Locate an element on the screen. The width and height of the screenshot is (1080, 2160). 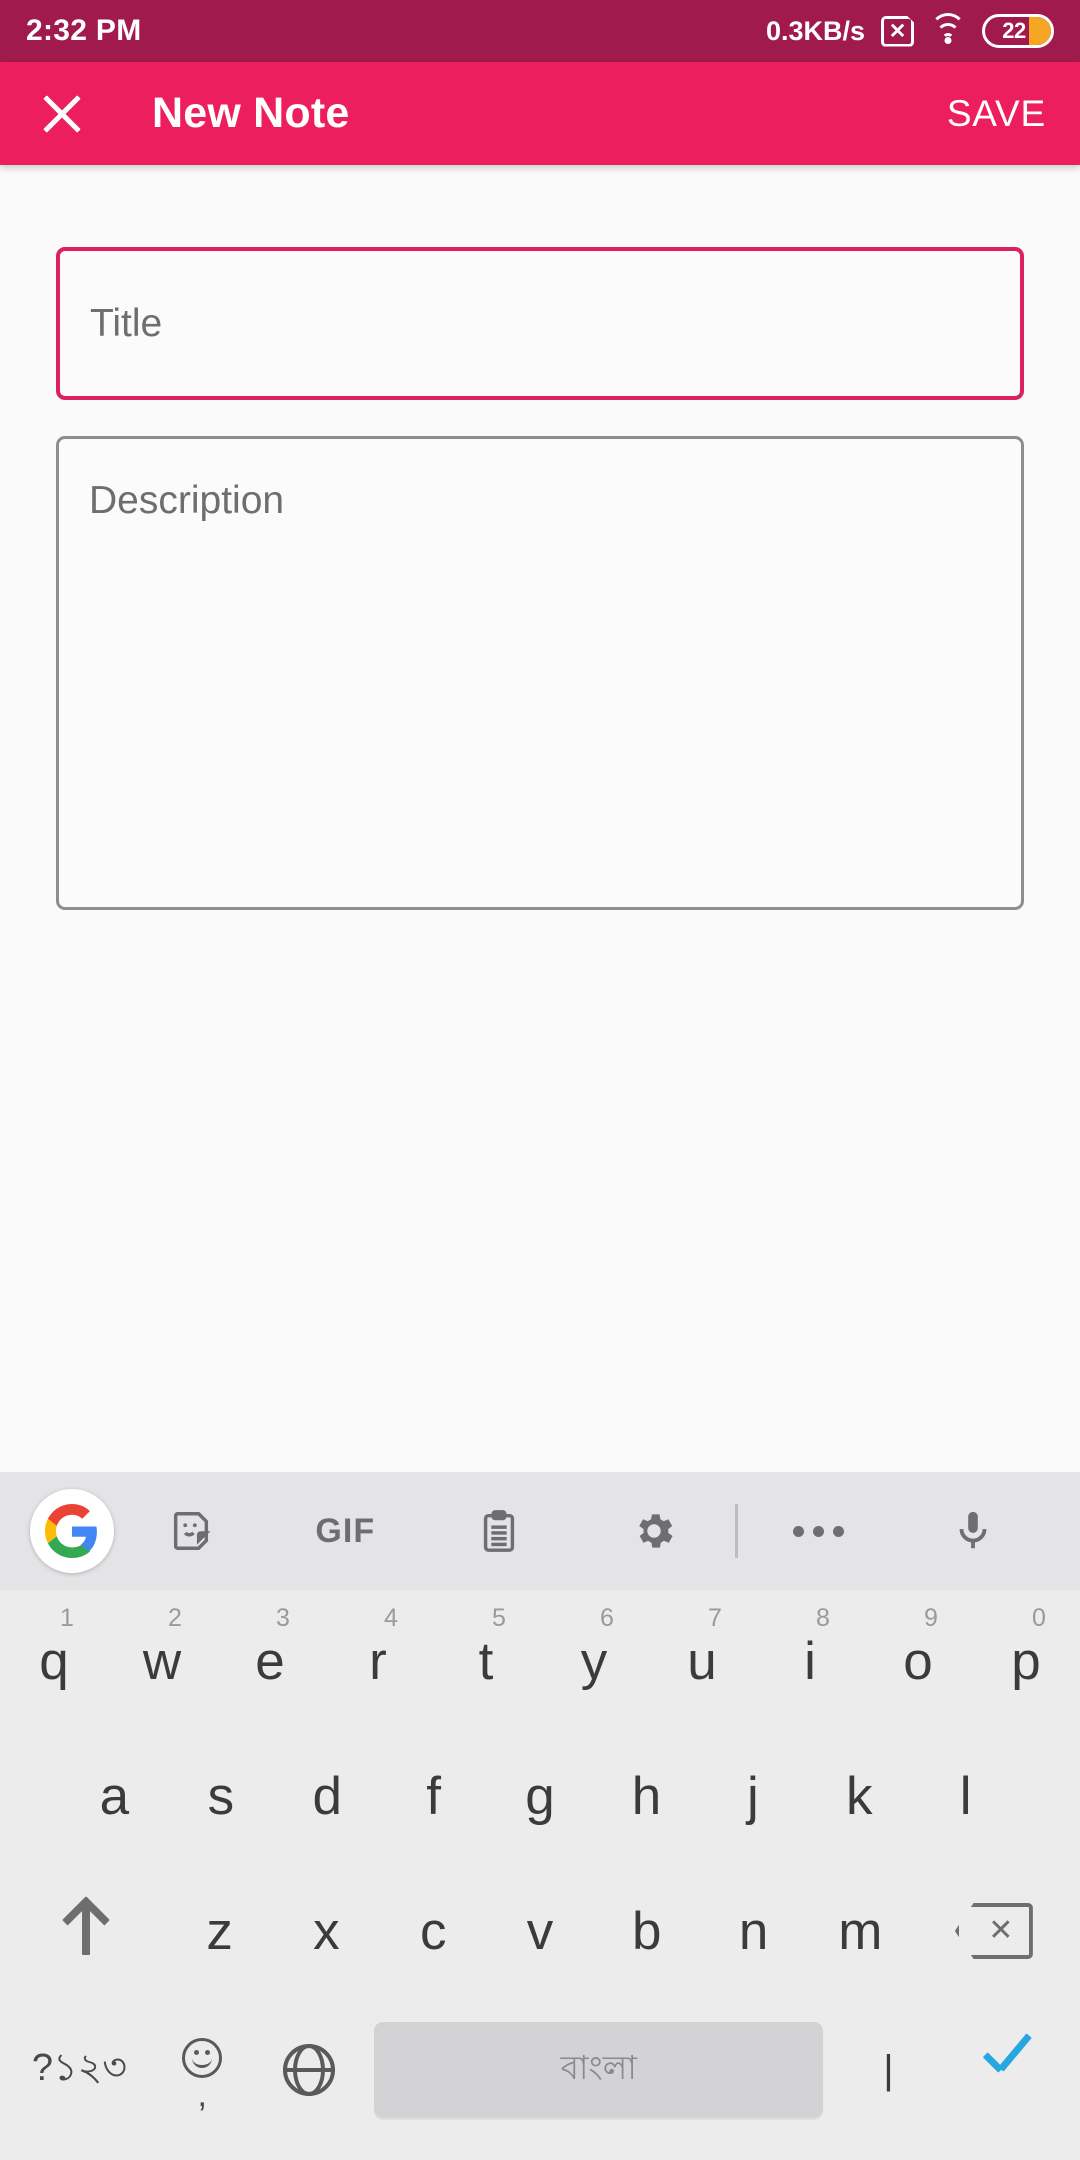
google-logo-icon is located at coordinates (72, 1531).